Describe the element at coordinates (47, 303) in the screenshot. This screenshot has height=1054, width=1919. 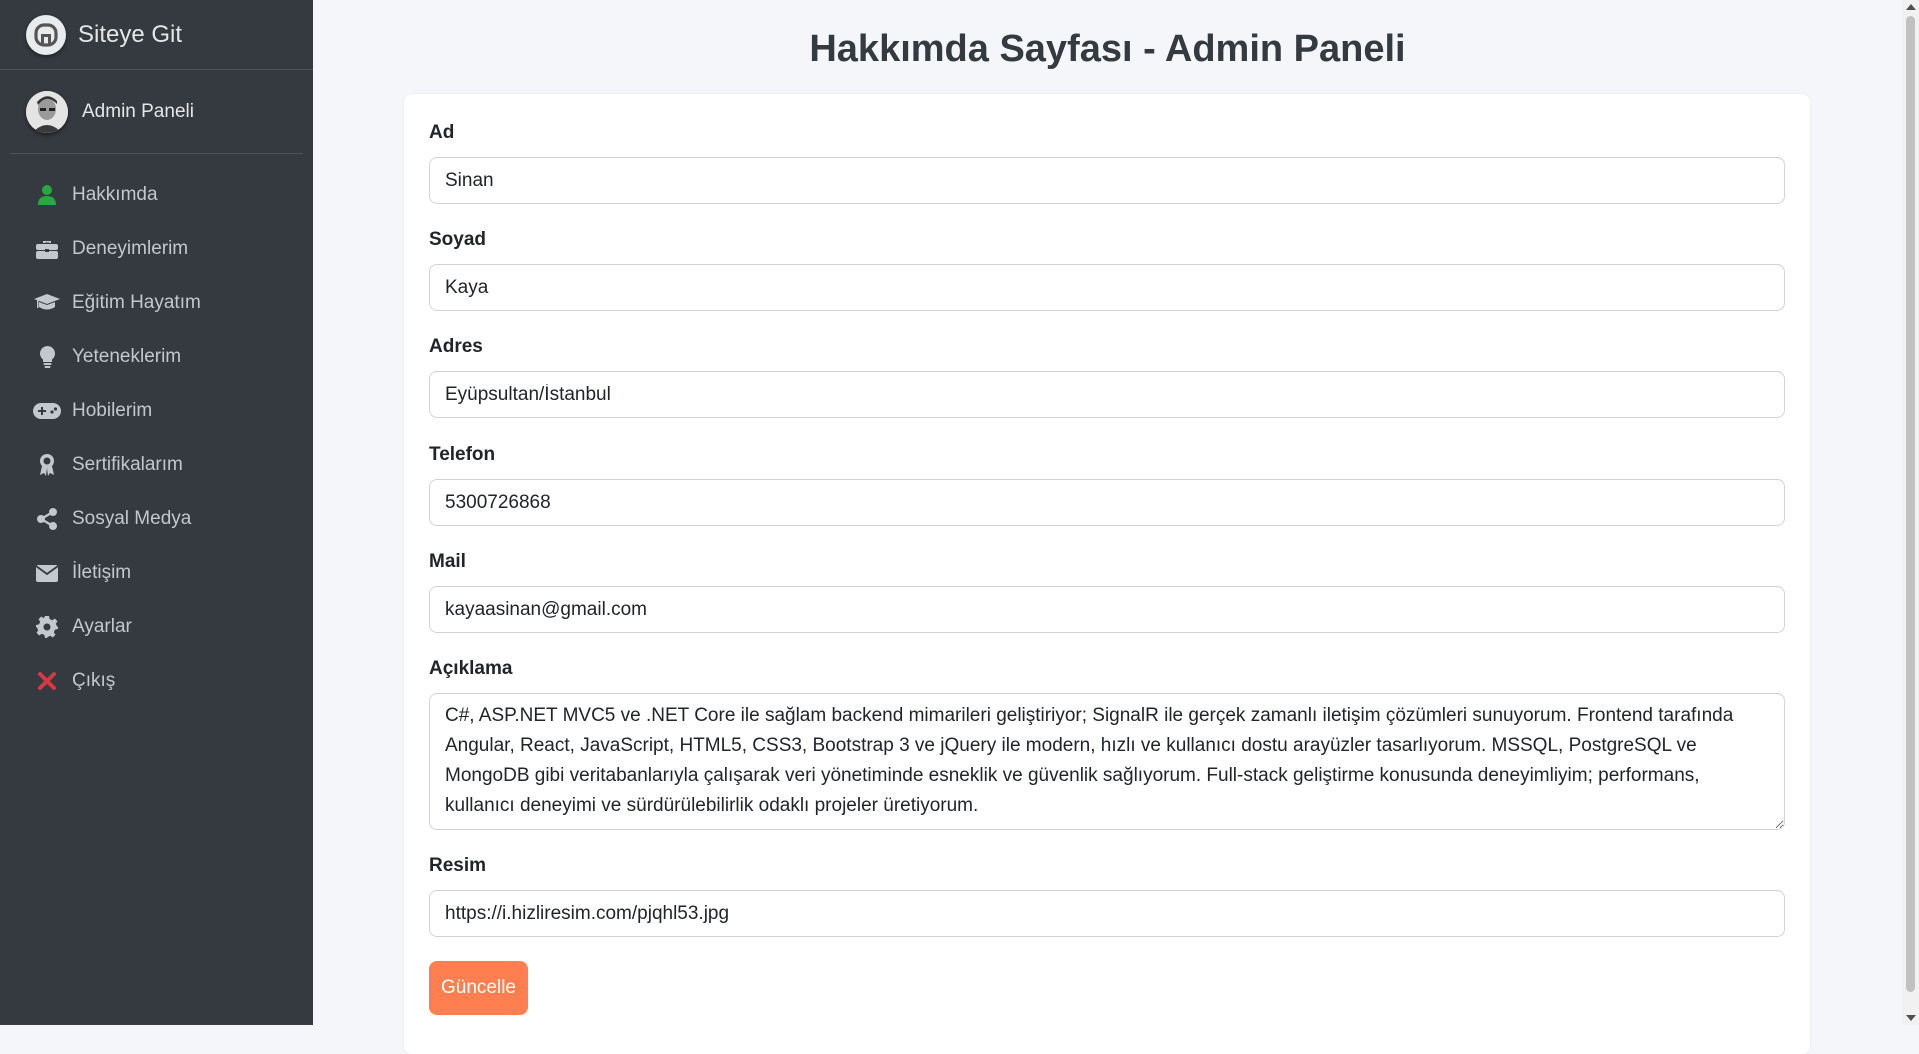
I see `graduation-cap-icon` at that location.